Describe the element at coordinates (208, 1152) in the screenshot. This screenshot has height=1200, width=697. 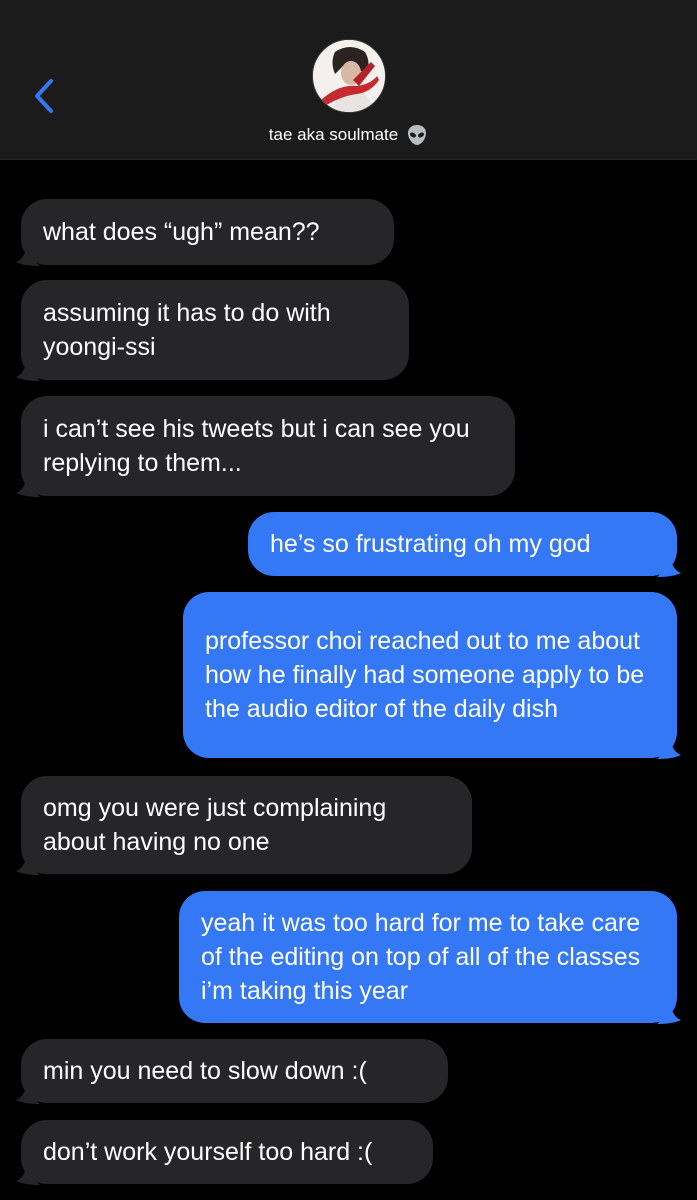
I see `message-text: don’t work yourself too hard :(` at that location.